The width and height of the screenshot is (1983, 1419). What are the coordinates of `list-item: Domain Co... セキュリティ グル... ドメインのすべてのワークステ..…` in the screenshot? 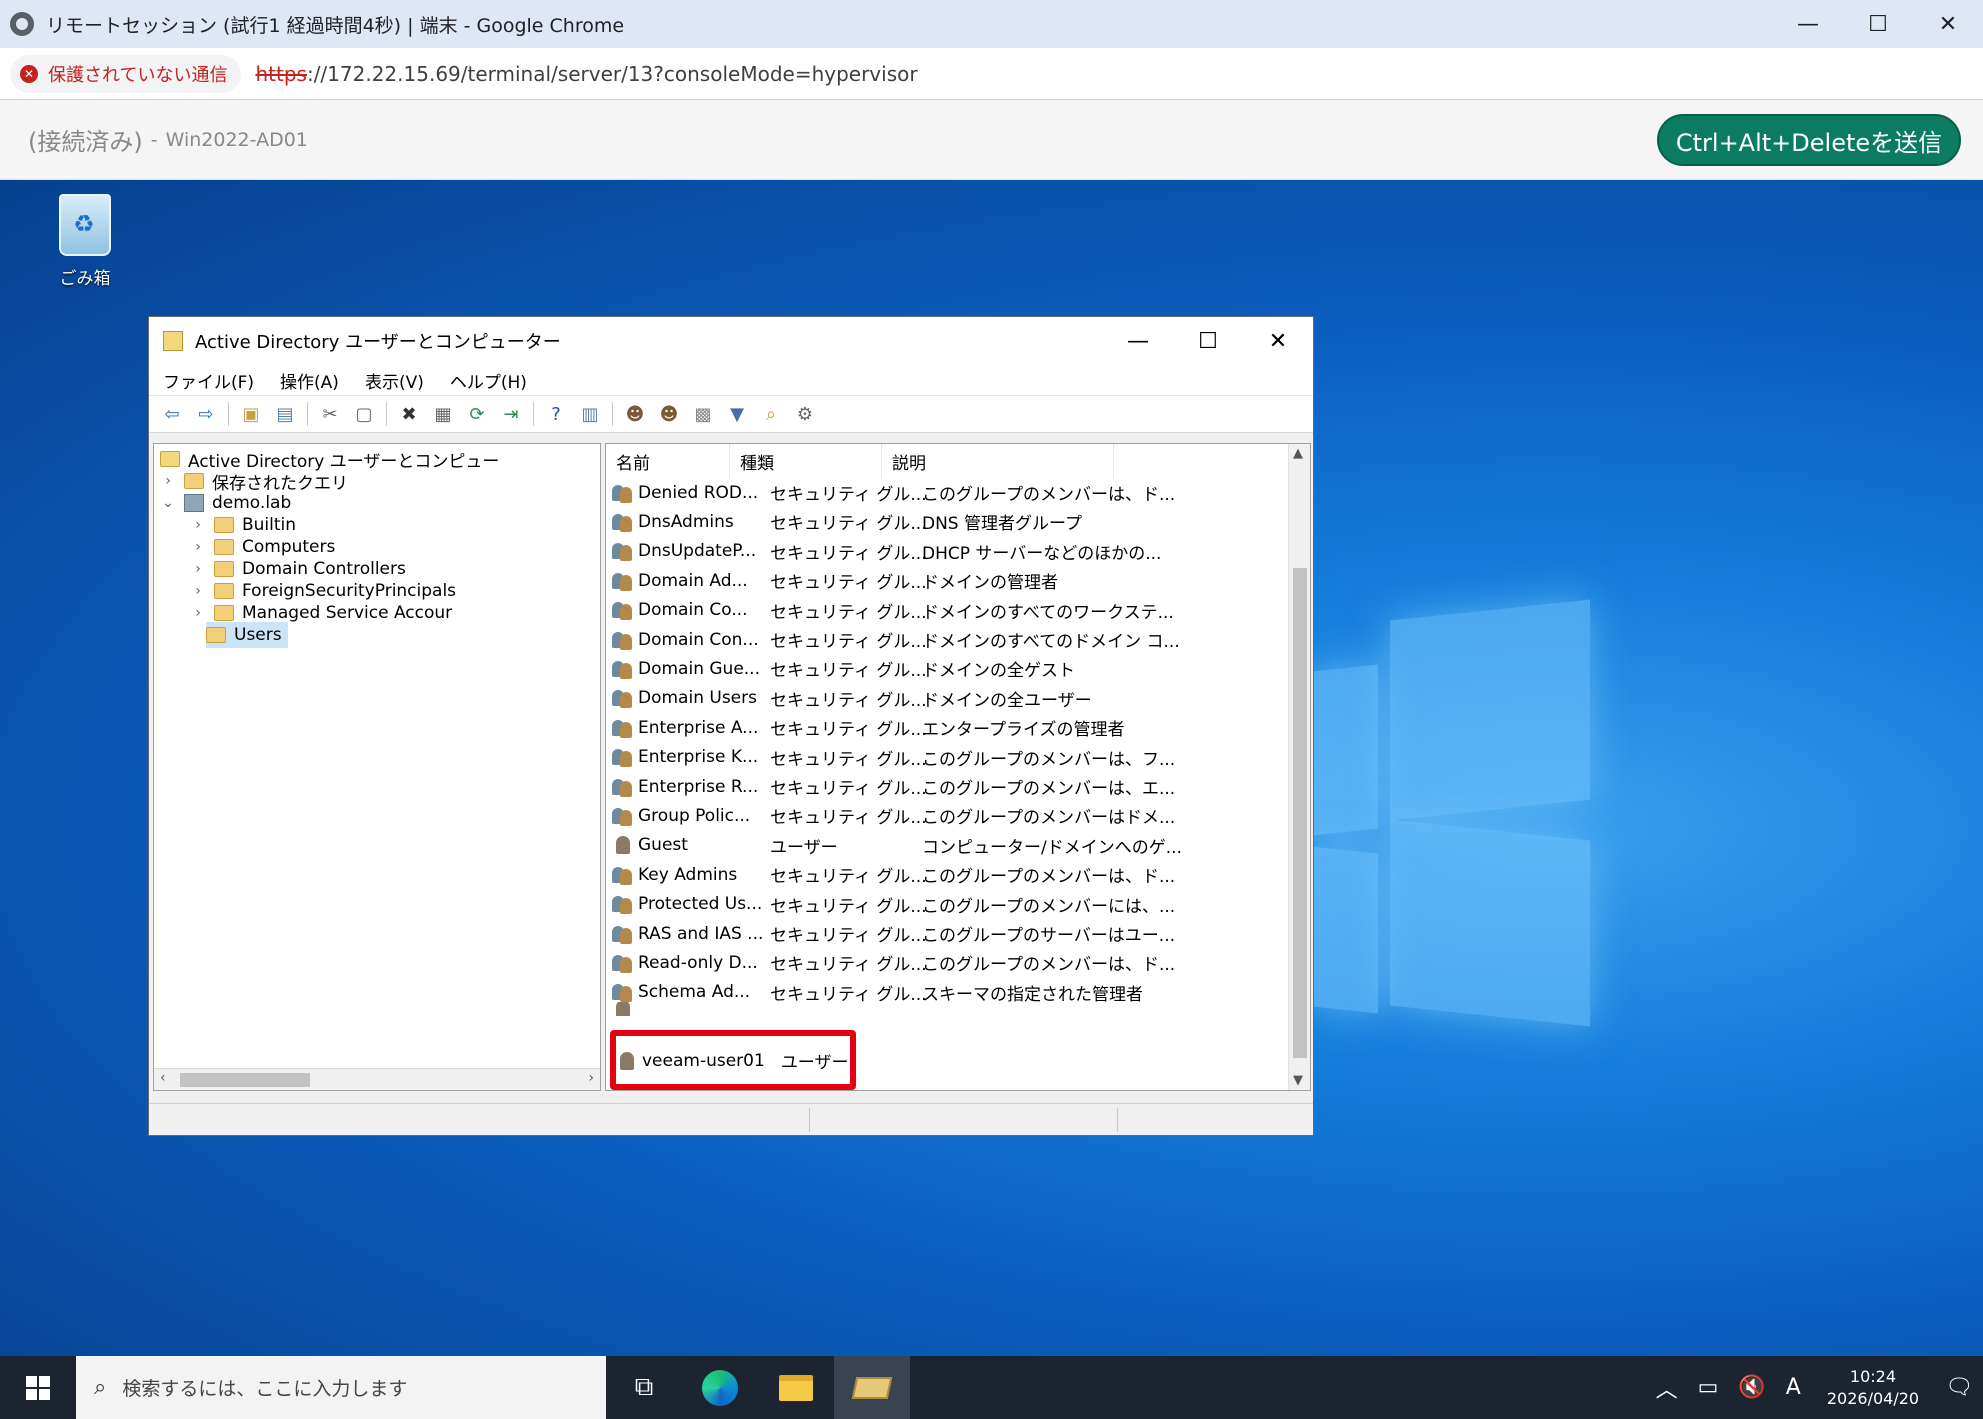 It's located at (893, 610).